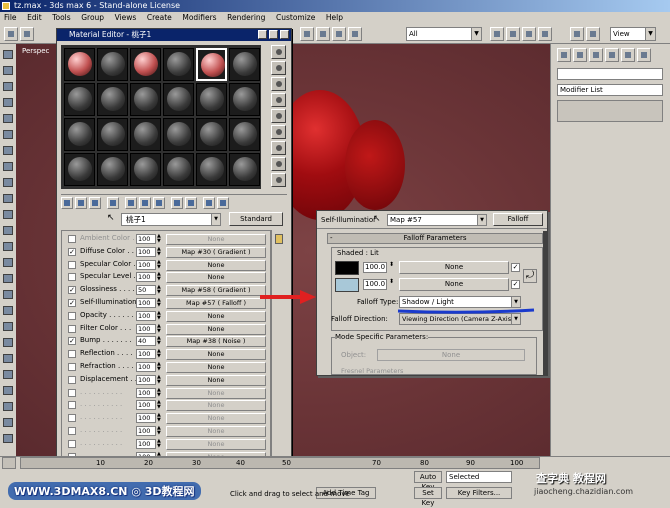 This screenshot has width=670, height=508. Describe the element at coordinates (644, 55) in the screenshot. I see `utilities-tab-icon` at that location.